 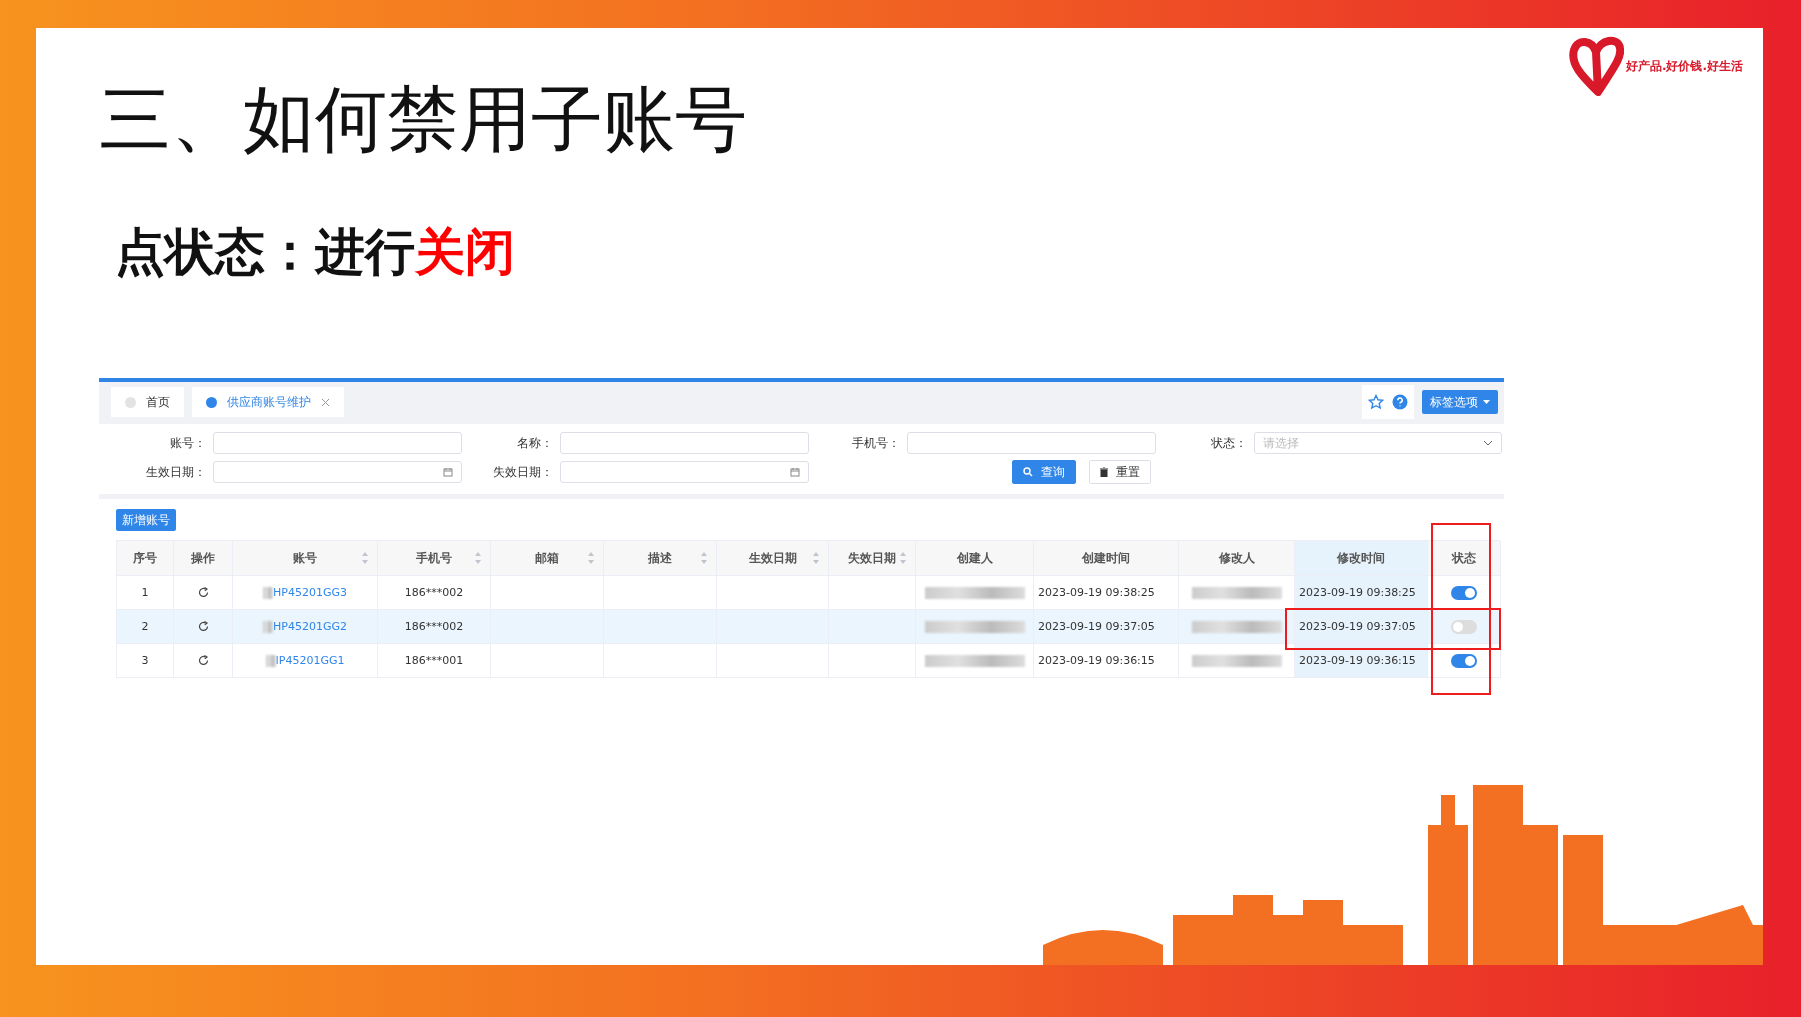 I want to click on field-label: 生效日期：, so click(x=176, y=472).